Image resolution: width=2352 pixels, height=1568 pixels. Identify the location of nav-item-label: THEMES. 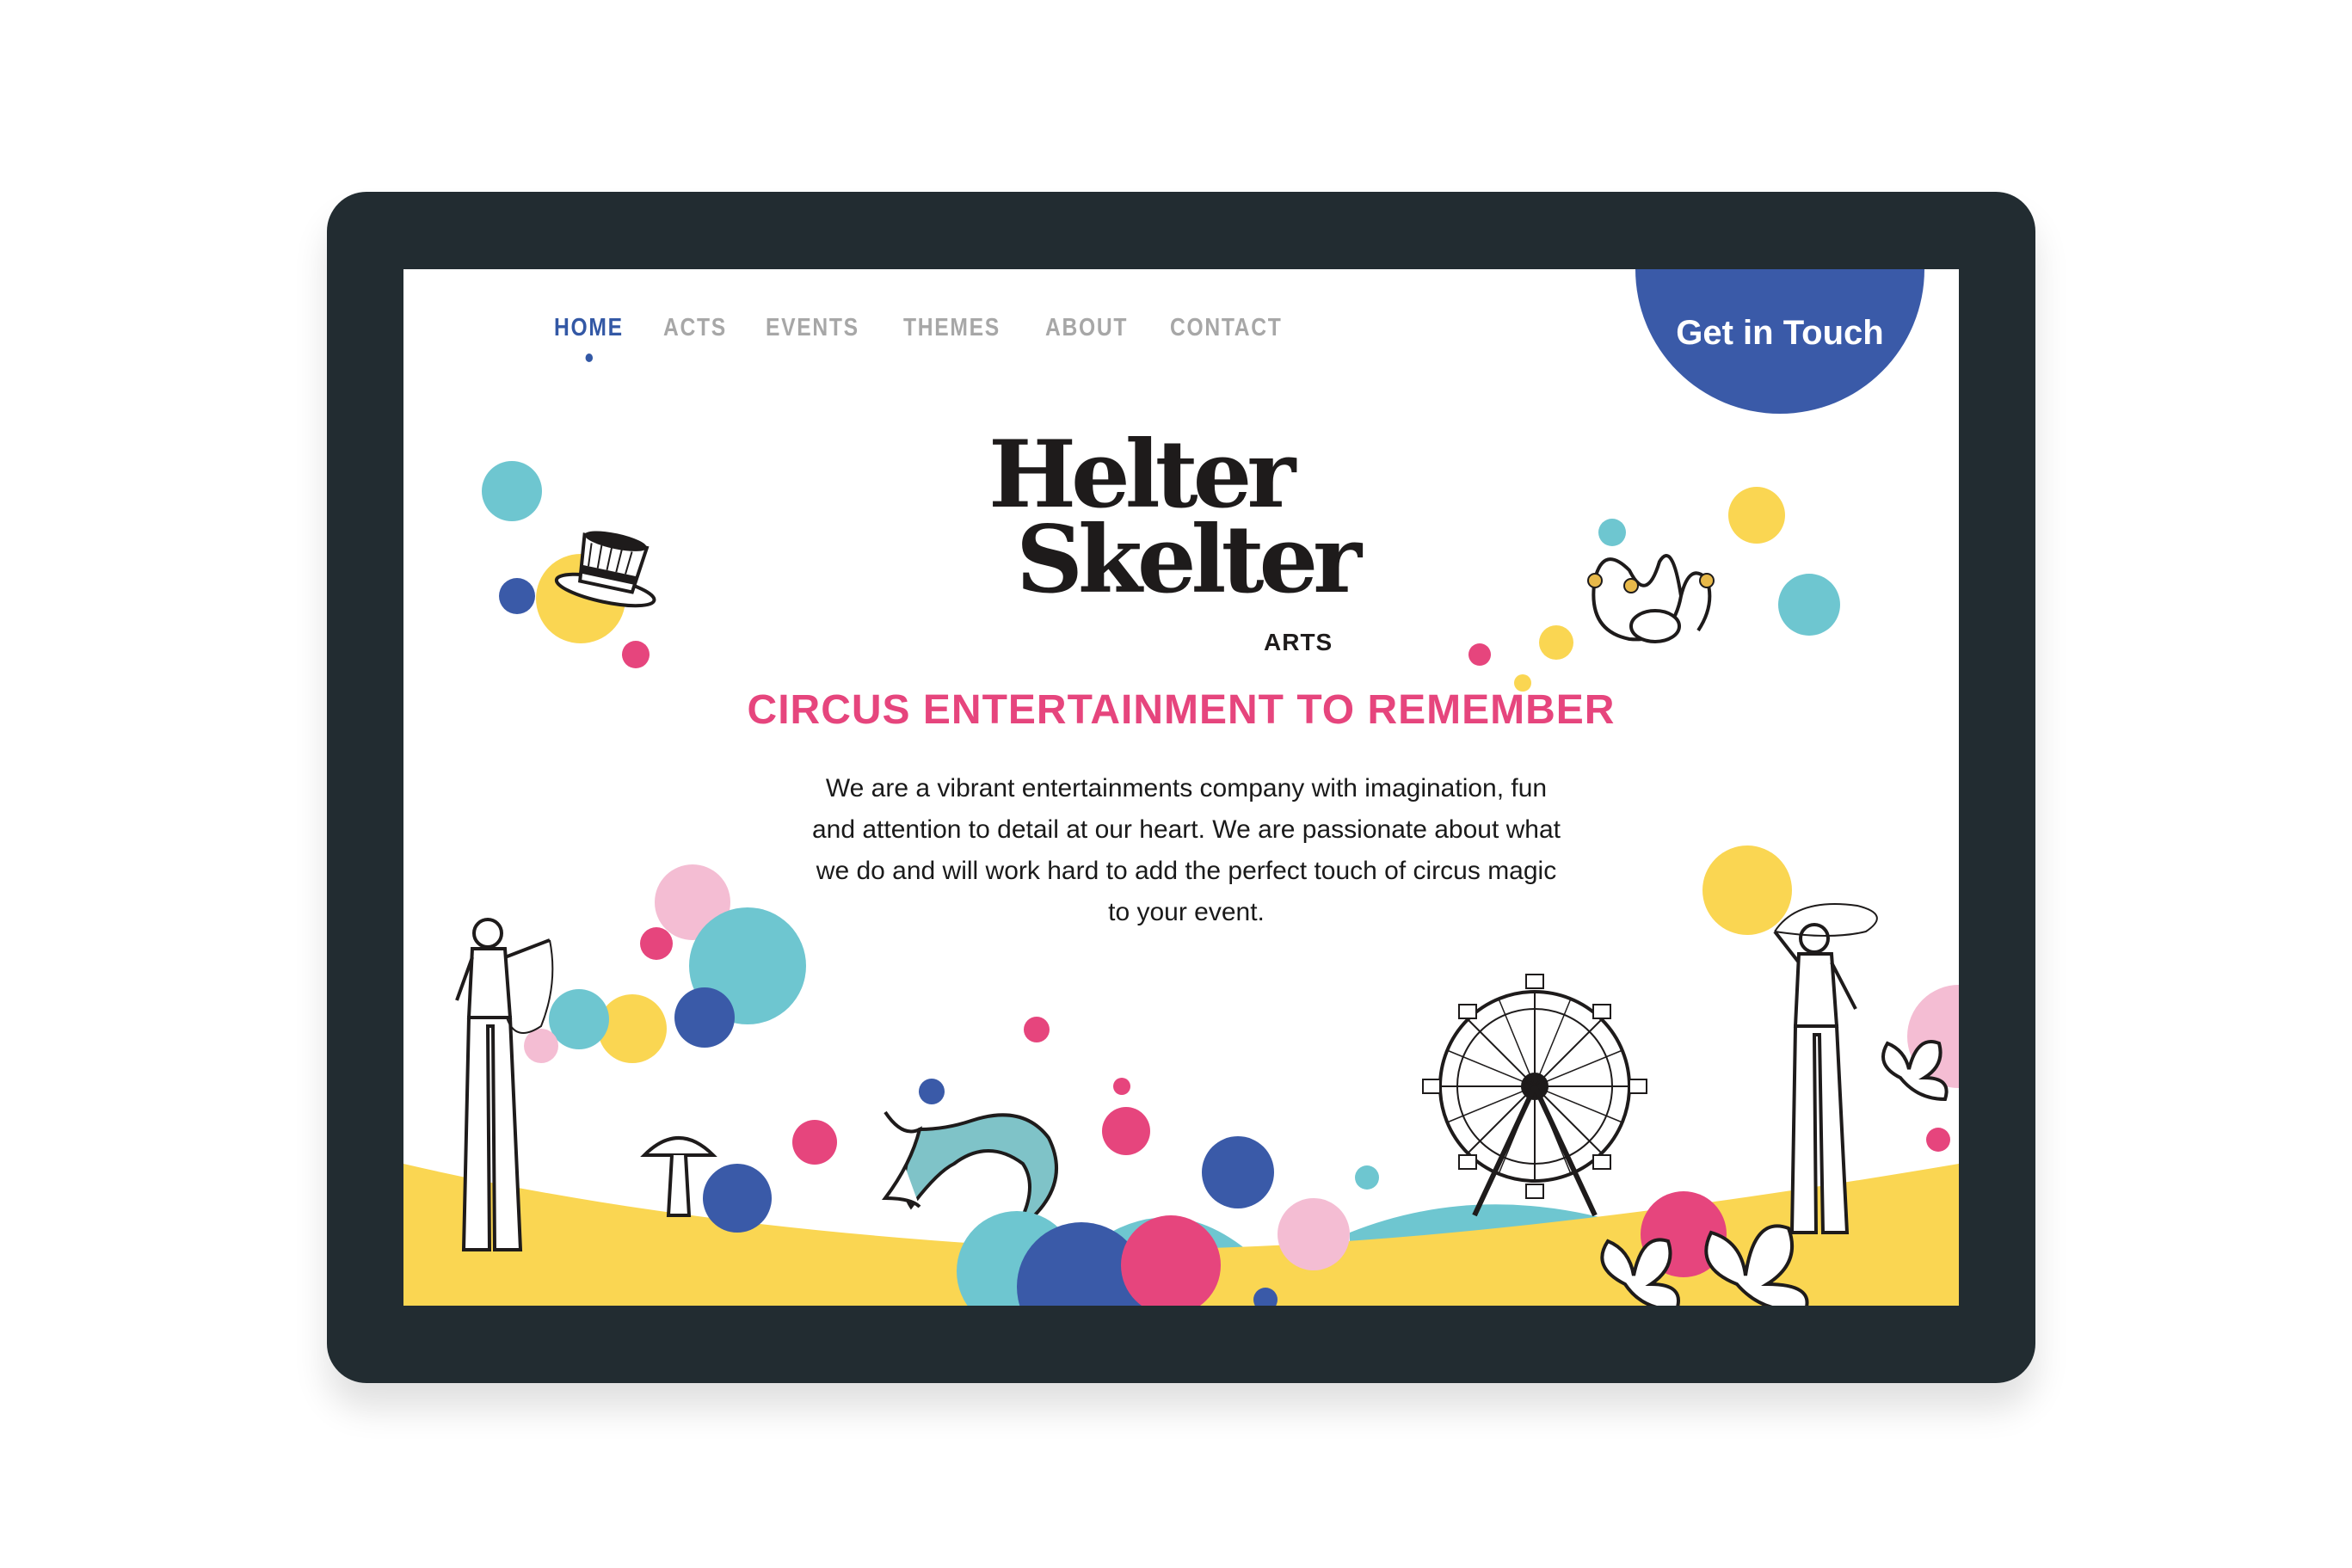
(952, 328).